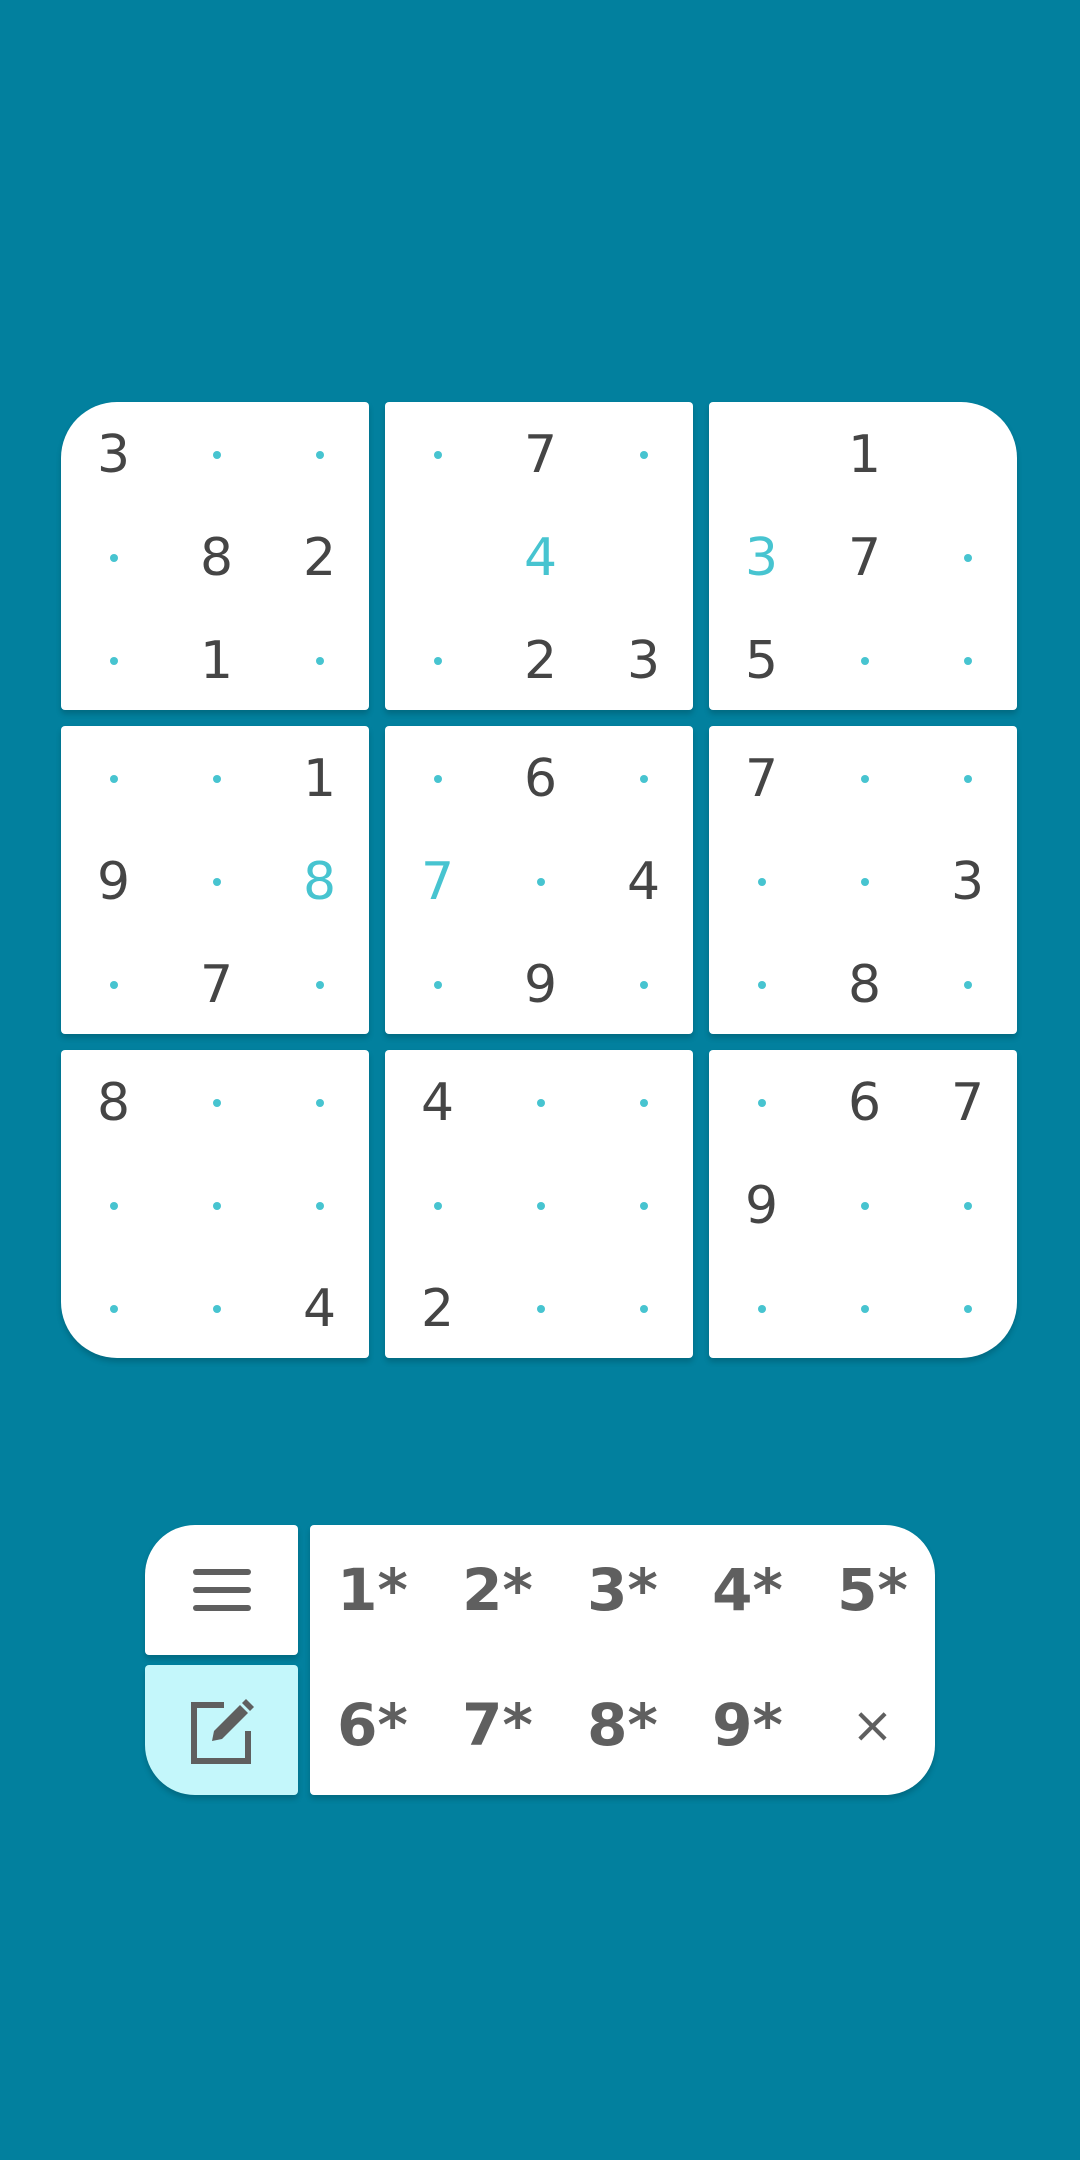  Describe the element at coordinates (497, 1725) in the screenshot. I see `digit-key-7: 7*` at that location.